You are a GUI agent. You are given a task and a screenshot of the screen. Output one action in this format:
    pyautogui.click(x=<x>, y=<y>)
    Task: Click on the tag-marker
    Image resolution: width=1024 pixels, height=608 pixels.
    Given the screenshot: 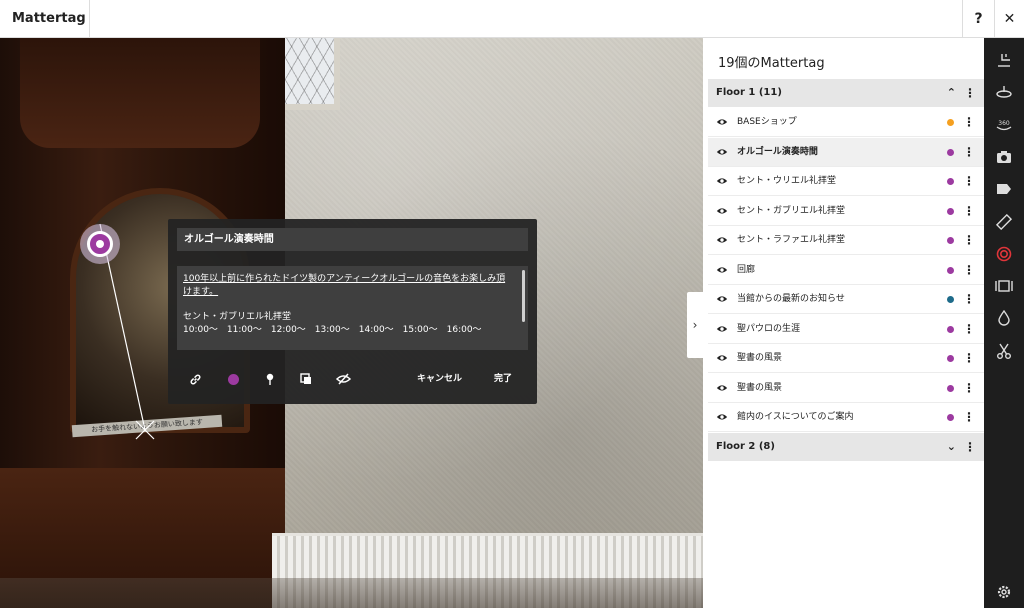 What is the action you would take?
    pyautogui.click(x=100, y=244)
    